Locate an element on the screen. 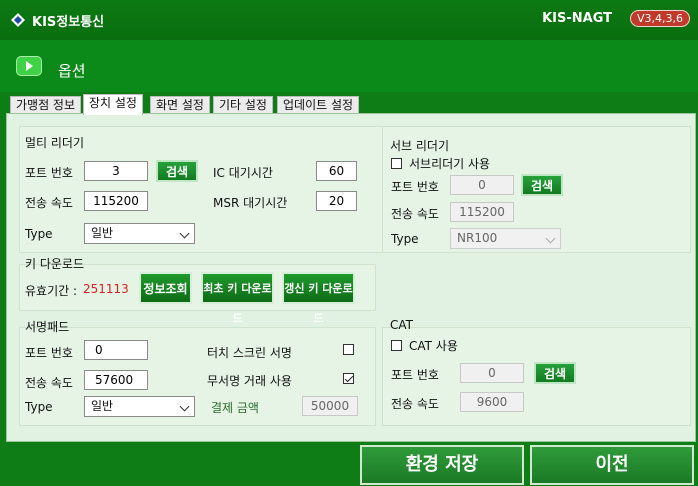  select-value: NR100 is located at coordinates (477, 238).